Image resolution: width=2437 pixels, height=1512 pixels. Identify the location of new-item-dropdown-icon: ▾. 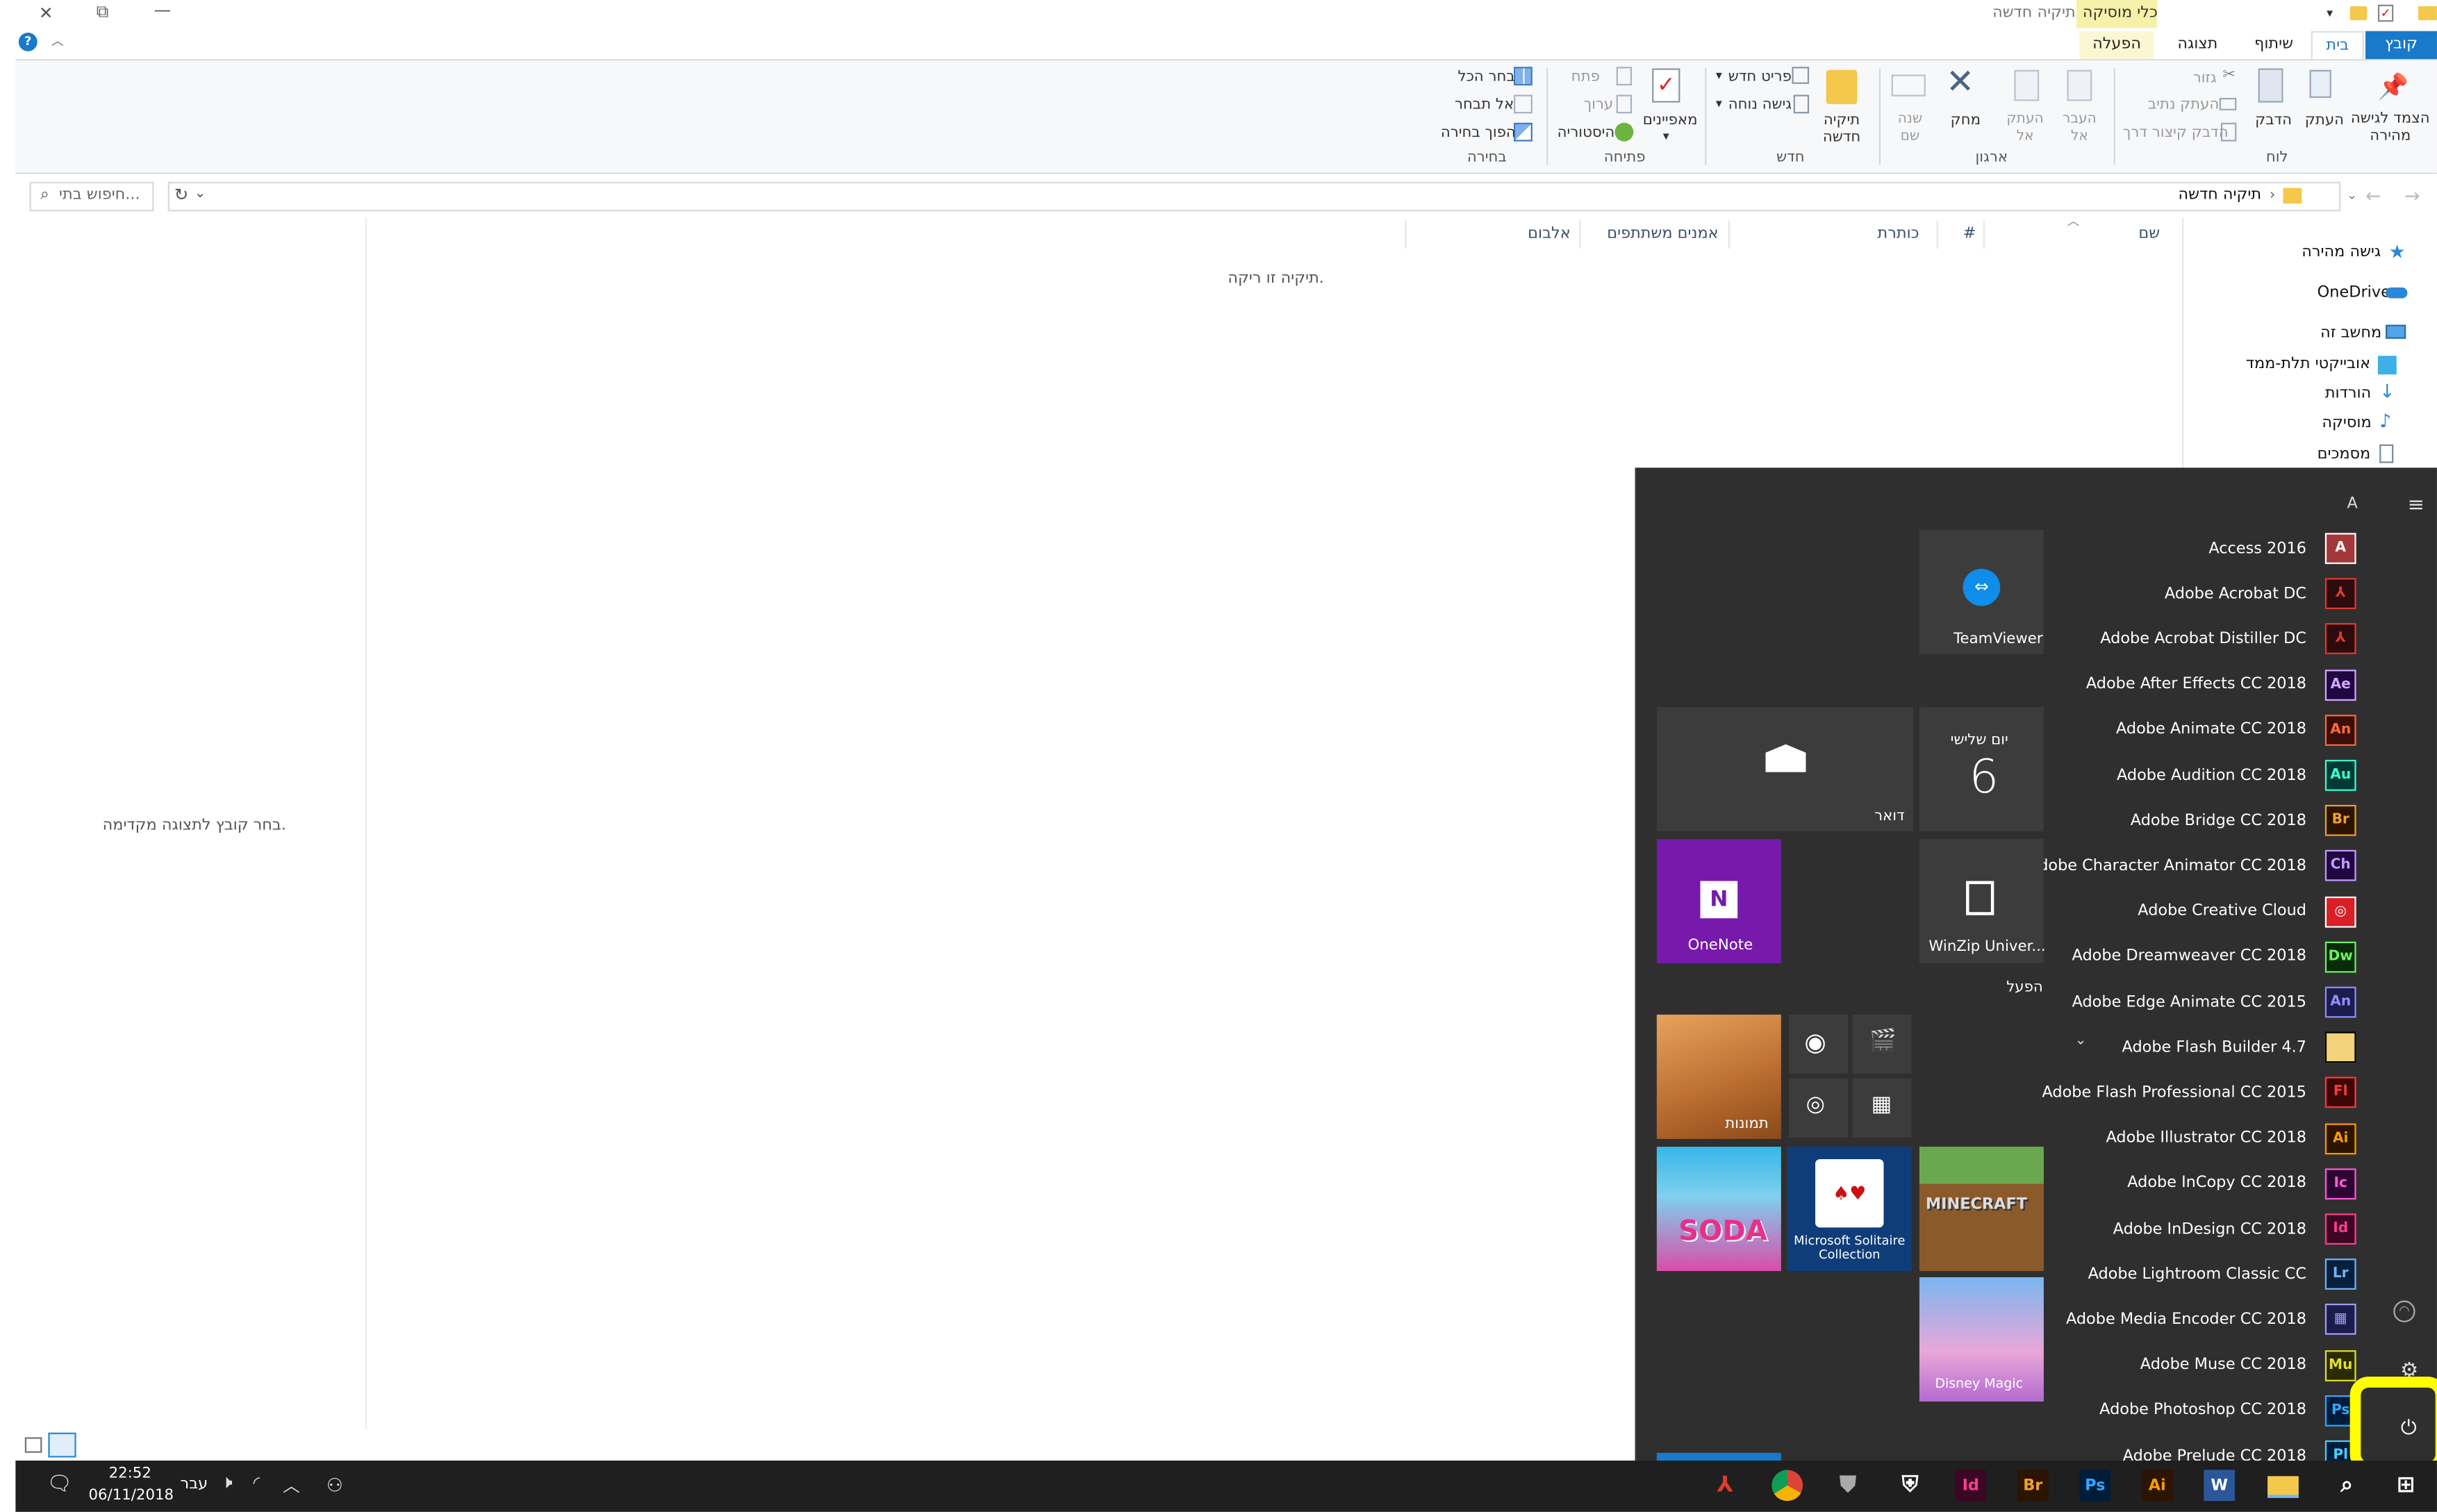
(1719, 75).